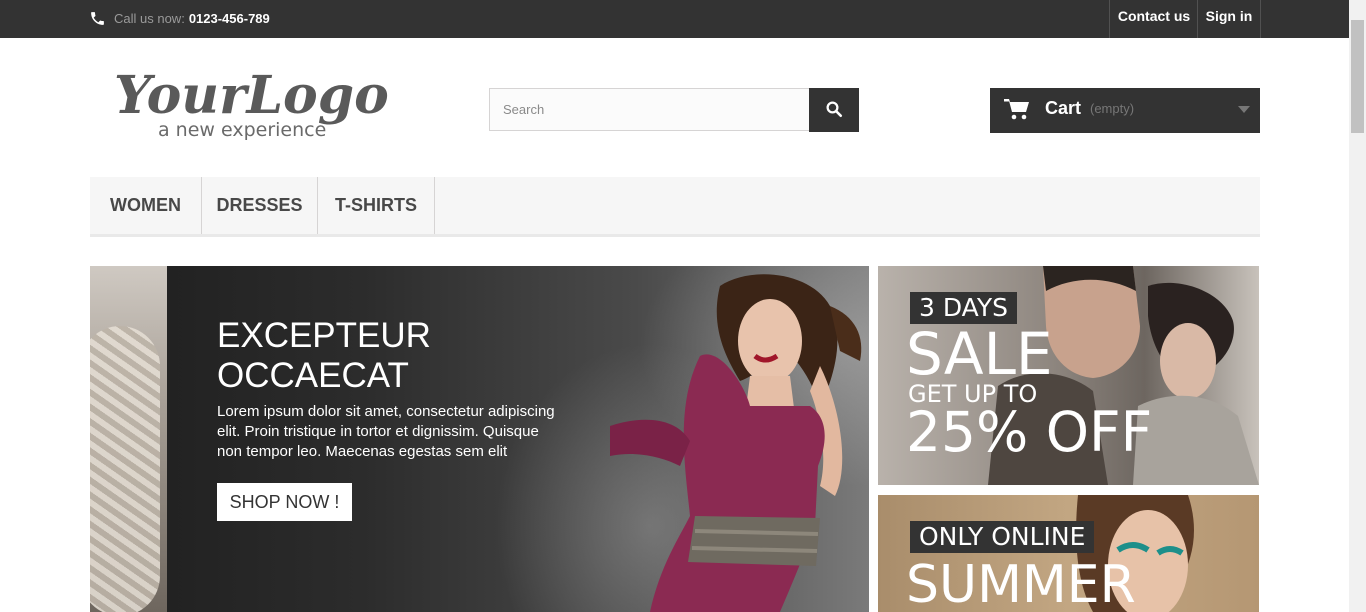  What do you see at coordinates (1017, 111) in the screenshot?
I see `cart-icon` at bounding box center [1017, 111].